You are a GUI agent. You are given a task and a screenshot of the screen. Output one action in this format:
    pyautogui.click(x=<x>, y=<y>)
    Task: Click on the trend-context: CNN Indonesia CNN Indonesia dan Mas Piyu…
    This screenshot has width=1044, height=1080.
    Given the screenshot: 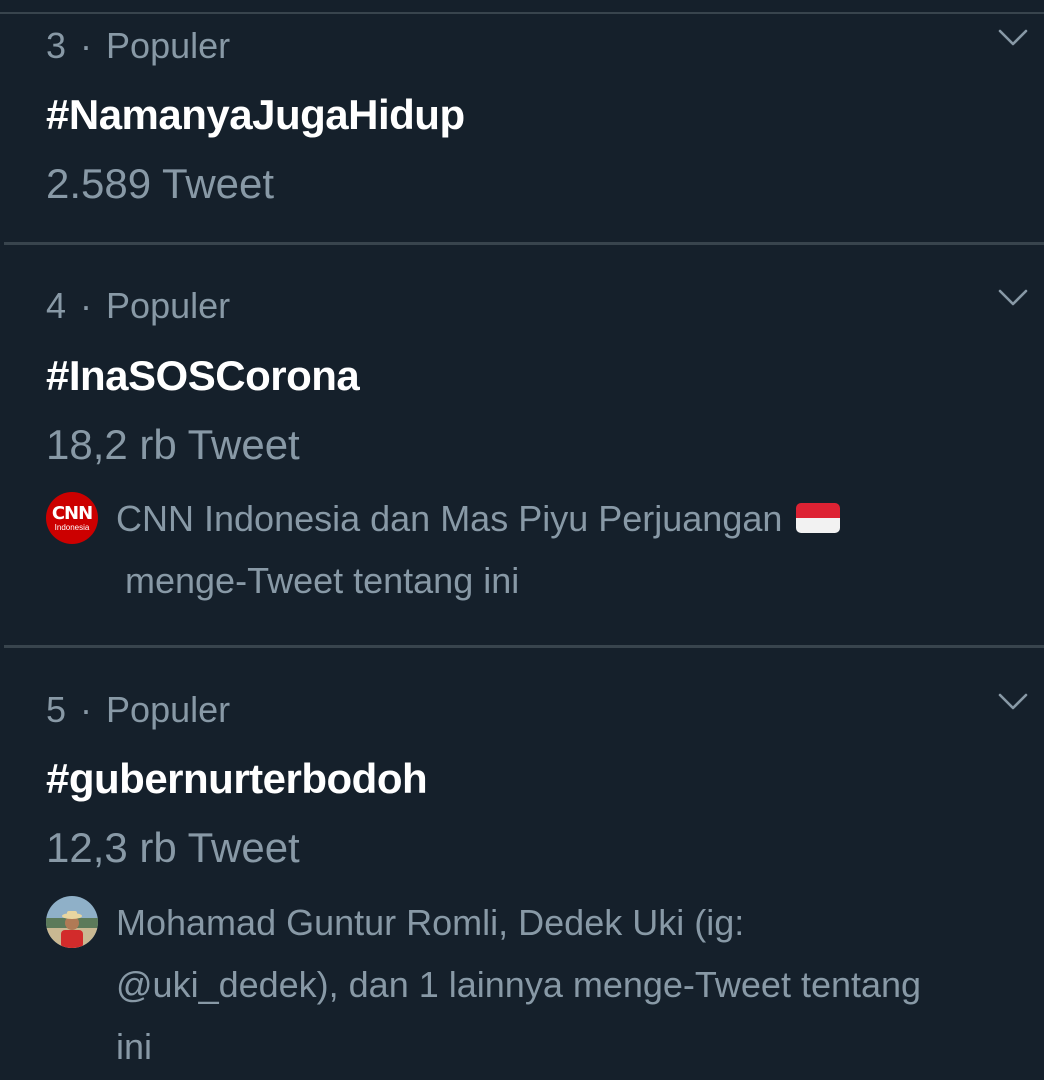 What is the action you would take?
    pyautogui.click(x=536, y=552)
    